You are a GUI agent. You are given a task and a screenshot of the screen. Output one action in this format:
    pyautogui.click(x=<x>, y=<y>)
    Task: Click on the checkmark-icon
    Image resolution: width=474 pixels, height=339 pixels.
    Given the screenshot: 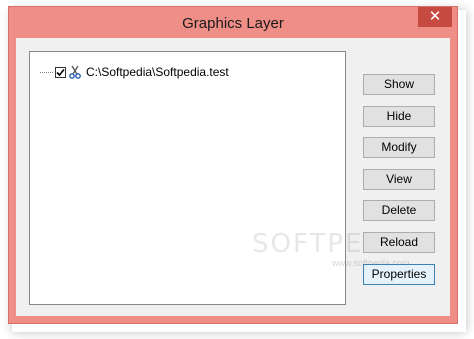 What is the action you would take?
    pyautogui.click(x=60, y=72)
    